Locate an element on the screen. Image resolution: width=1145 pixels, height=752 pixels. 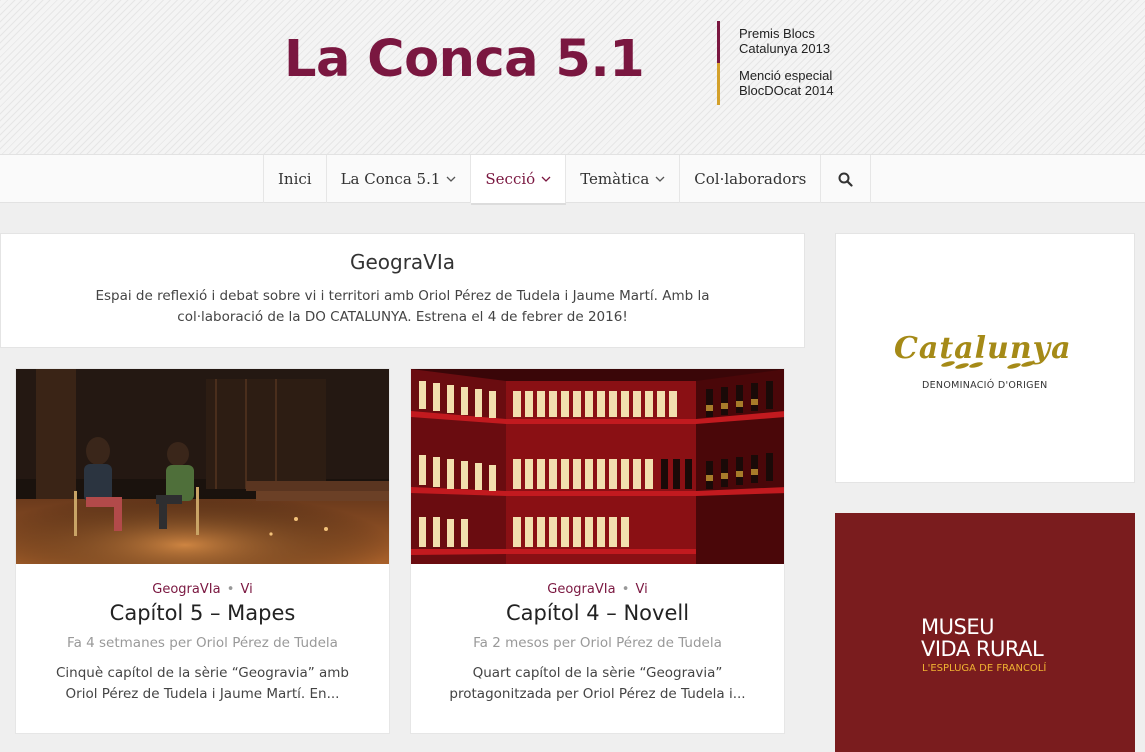
post-title: Capítol 5 – Mapes is located at coordinates (202, 613).